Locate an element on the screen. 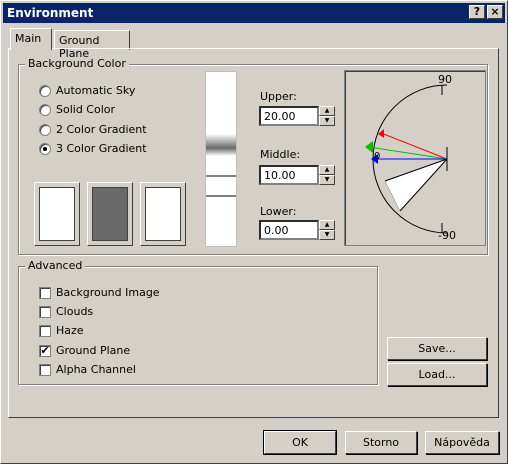 Image resolution: width=508 pixels, height=464 pixels. close-title-button: × is located at coordinates (495, 12).